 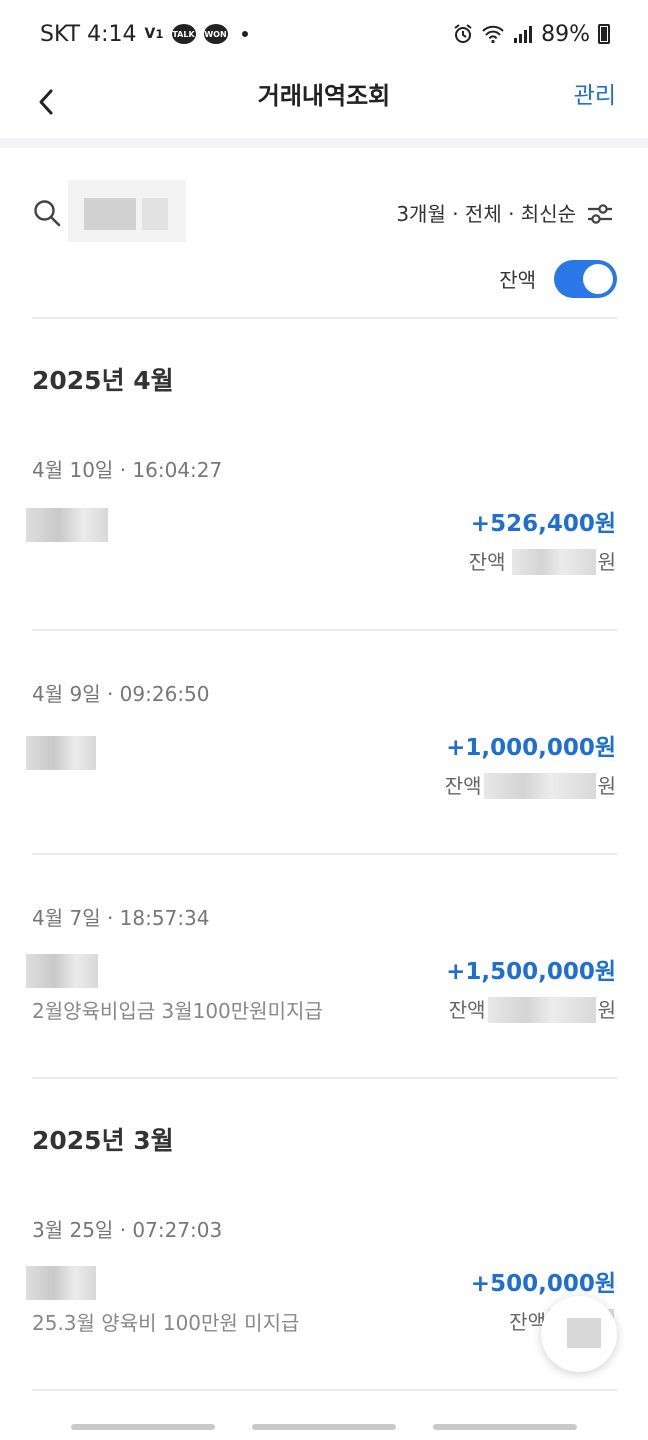 What do you see at coordinates (121, 694) in the screenshot?
I see `transaction-datetime: 4월 9일 · 09:26:50` at bounding box center [121, 694].